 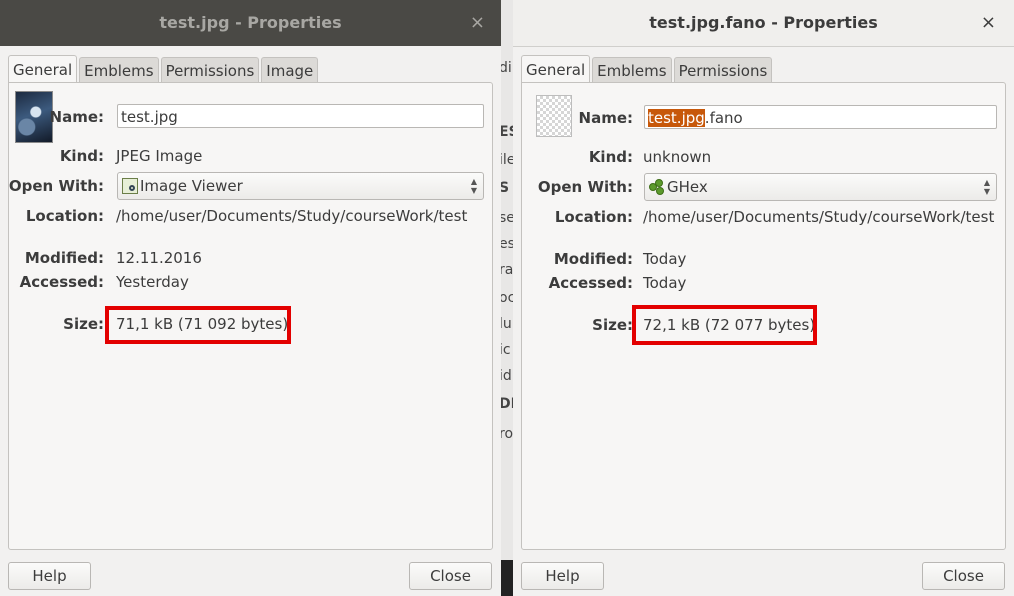 What do you see at coordinates (507, 270) in the screenshot?
I see `background-text-fragment: ras` at bounding box center [507, 270].